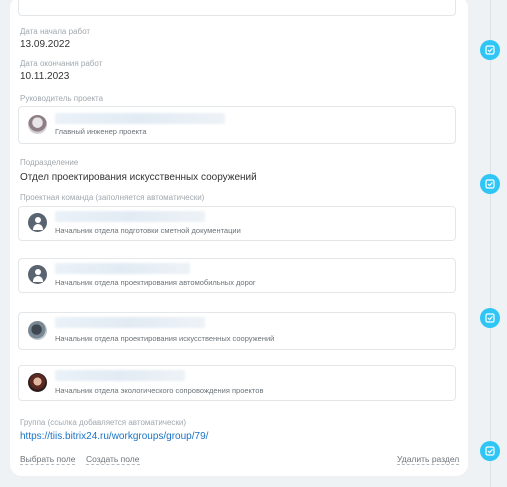 The width and height of the screenshot is (507, 487). Describe the element at coordinates (61, 63) in the screenshot. I see `end-date-label: Дата окончания работ` at that location.